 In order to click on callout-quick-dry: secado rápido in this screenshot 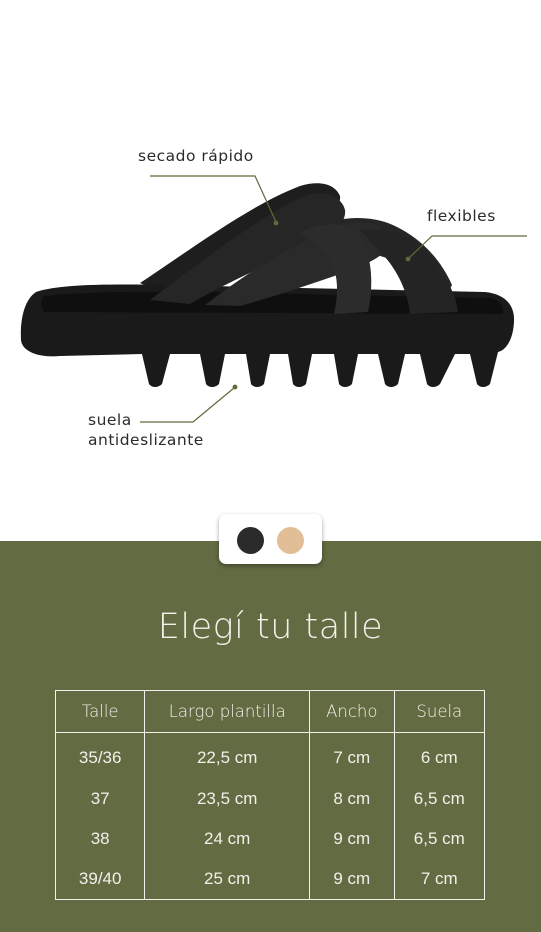, I will do `click(196, 156)`.